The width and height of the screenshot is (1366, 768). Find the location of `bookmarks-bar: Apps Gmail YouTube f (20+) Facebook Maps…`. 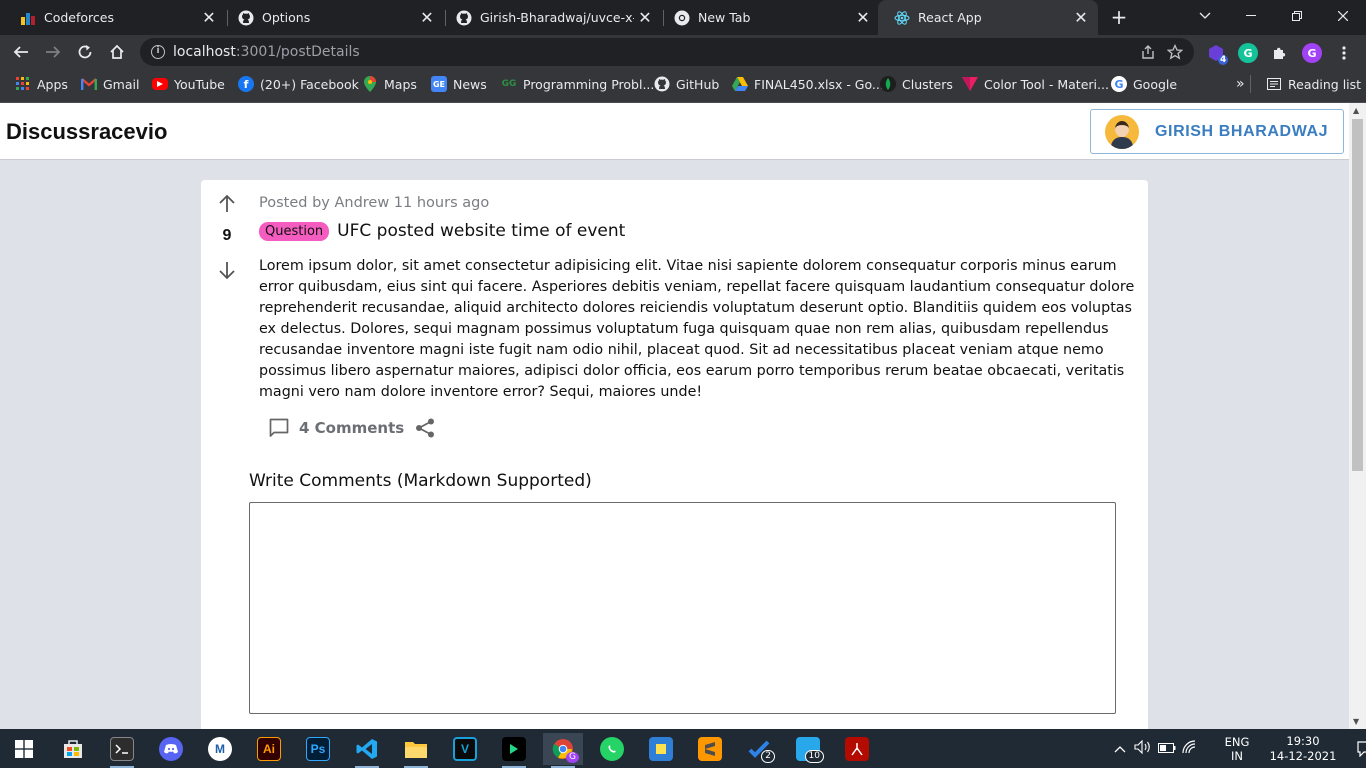

bookmarks-bar: Apps Gmail YouTube f (20+) Facebook Maps… is located at coordinates (683, 86).